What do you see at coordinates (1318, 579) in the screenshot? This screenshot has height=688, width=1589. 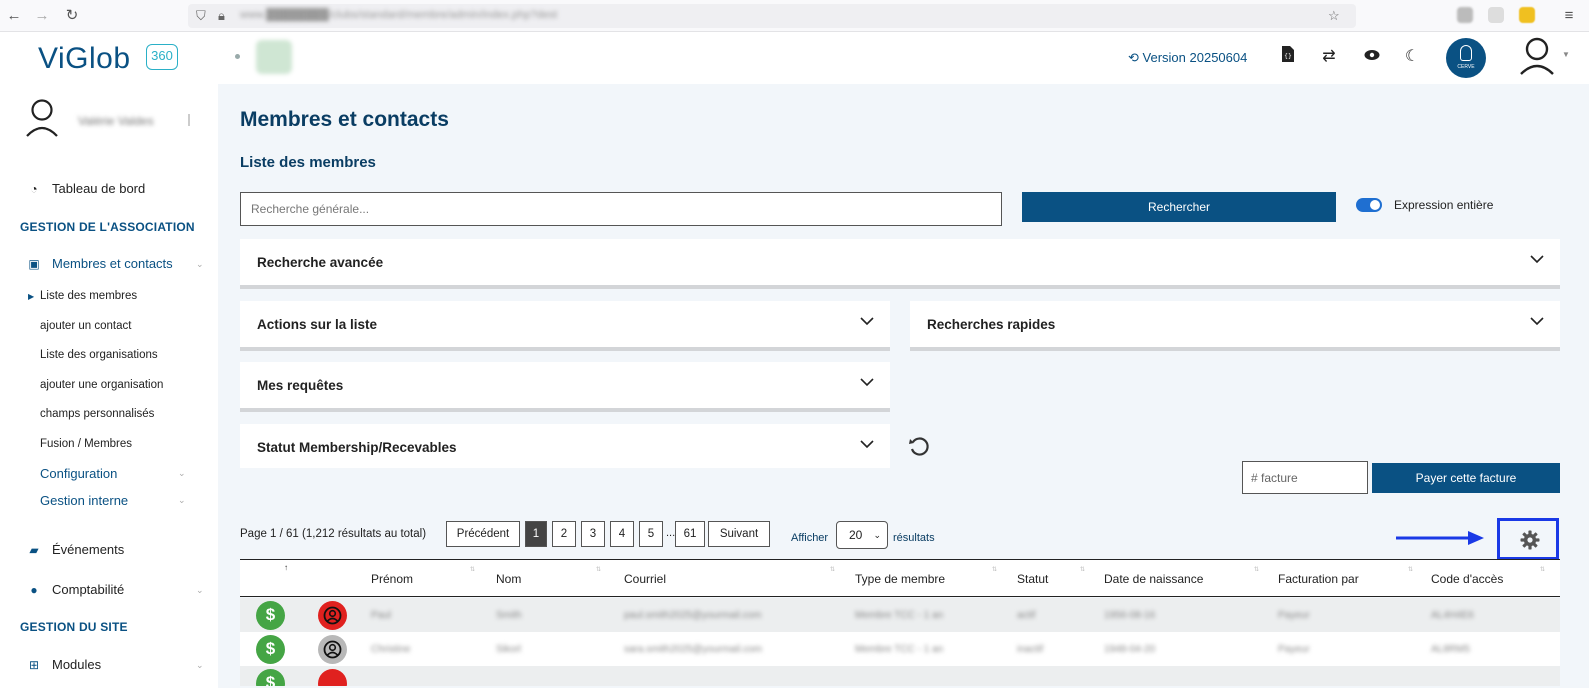 I see `column-header-billing: Facturation par` at bounding box center [1318, 579].